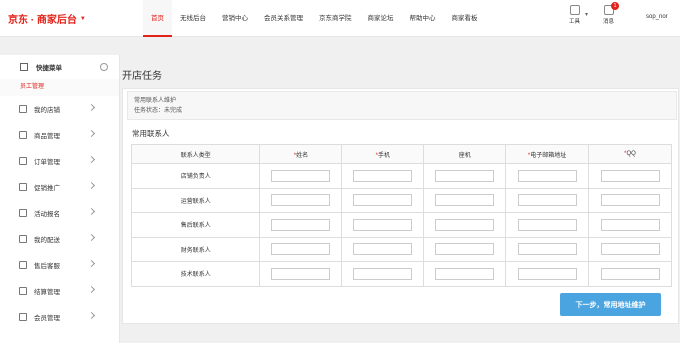 The width and height of the screenshot is (680, 343). Describe the element at coordinates (657, 17) in the screenshot. I see `username: sop_nor` at that location.